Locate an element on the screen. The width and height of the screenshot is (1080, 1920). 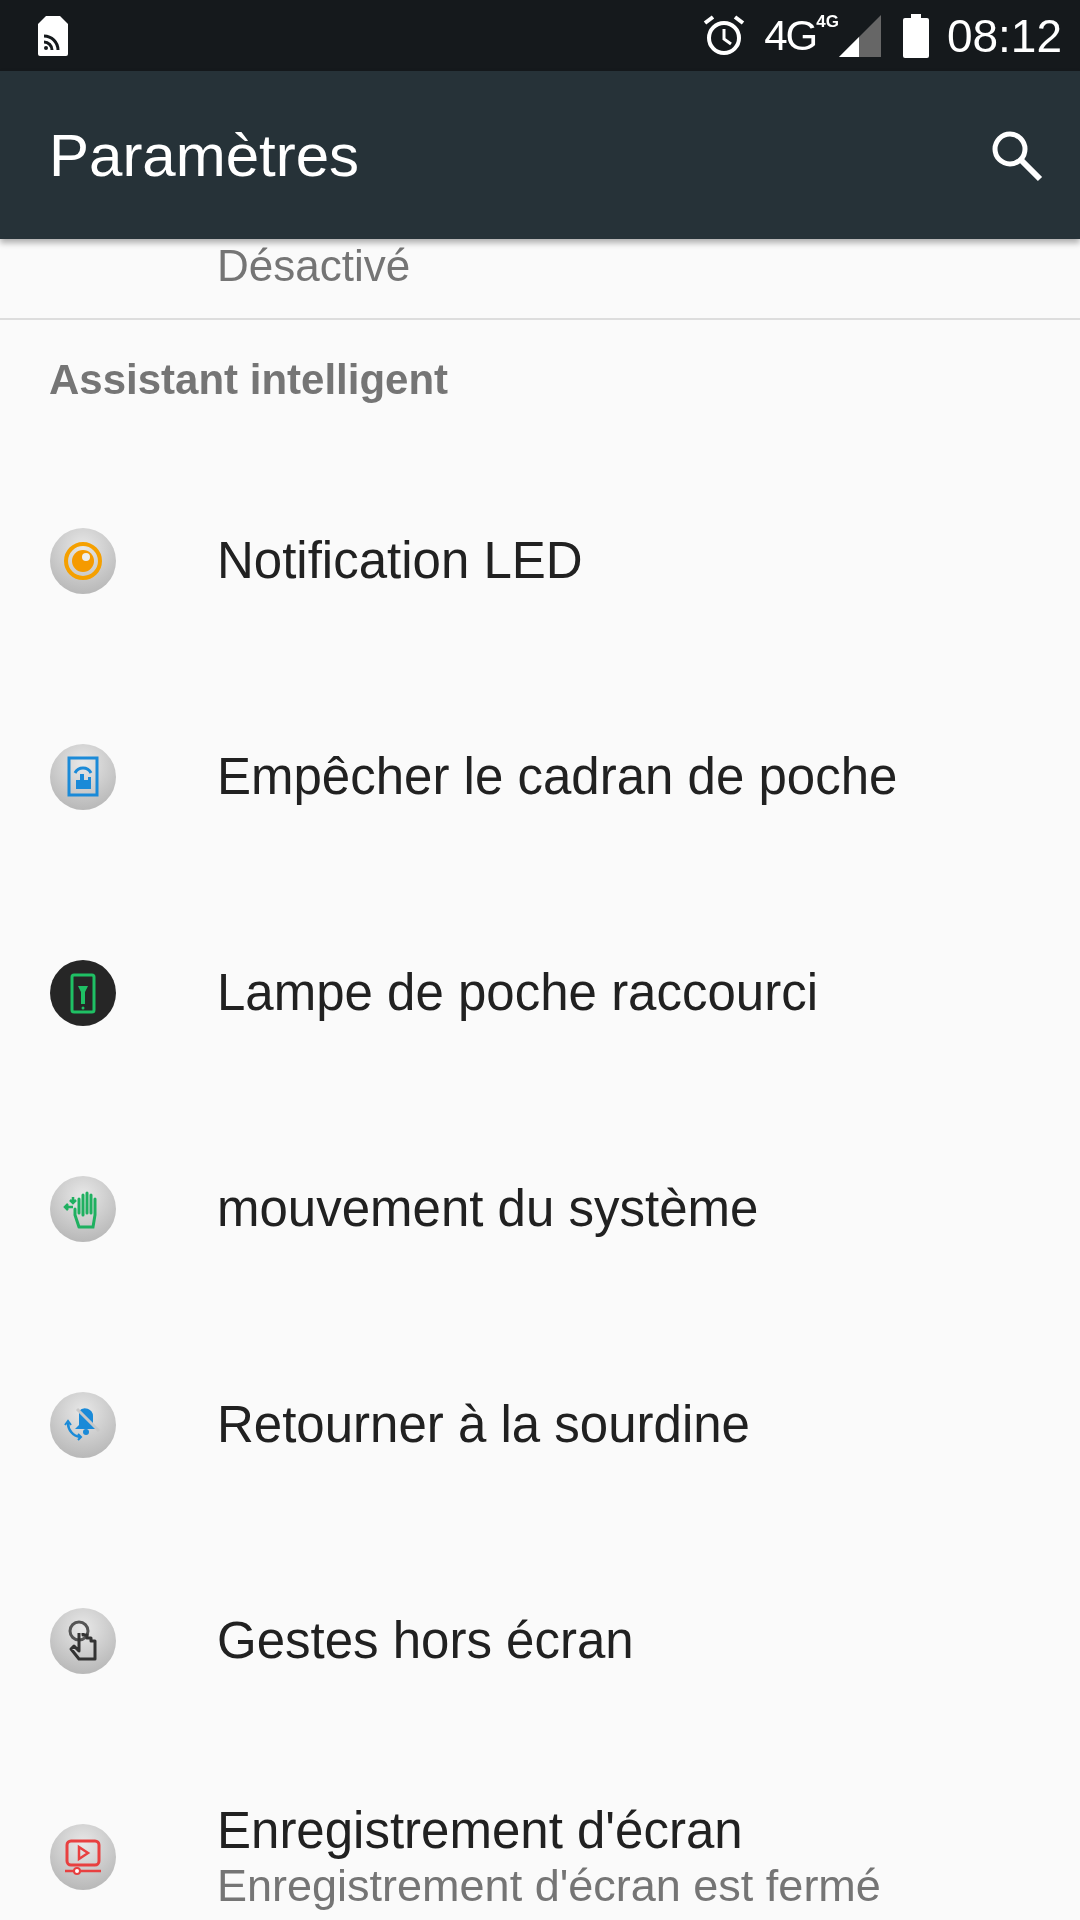
setting-title: mouvement du système is located at coordinates (488, 1209).